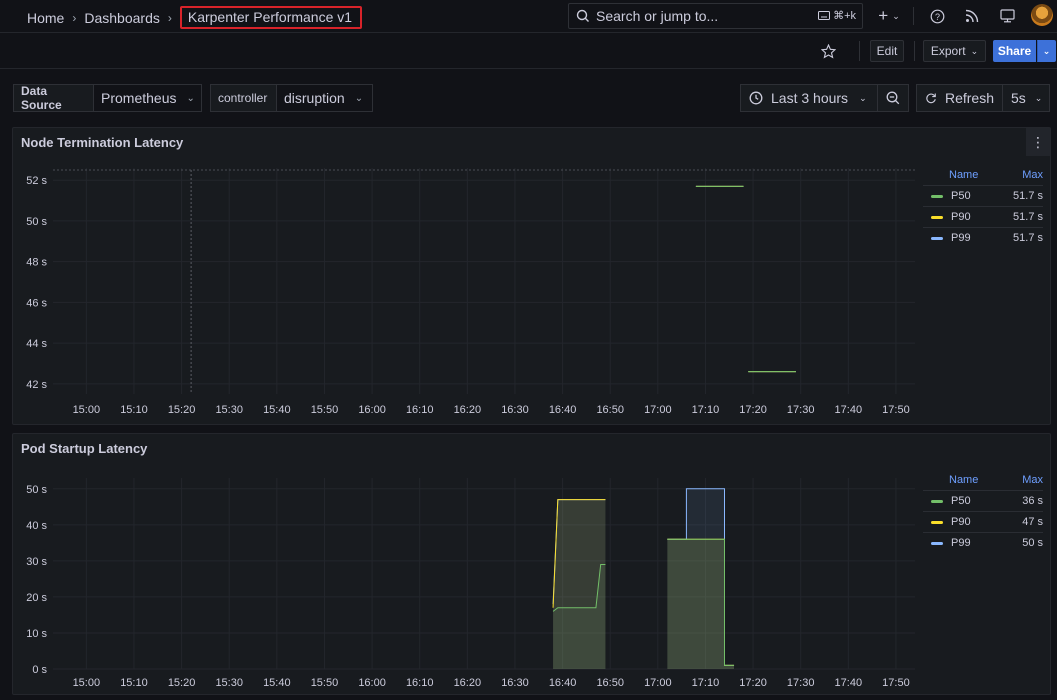 This screenshot has width=1057, height=700. What do you see at coordinates (658, 410) in the screenshot?
I see `x-tick-label: 17:00` at bounding box center [658, 410].